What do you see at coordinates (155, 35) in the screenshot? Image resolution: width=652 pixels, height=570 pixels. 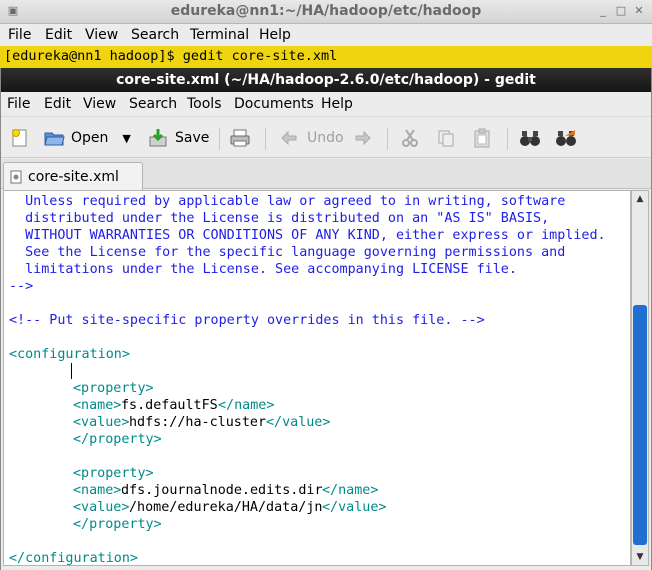 I see `terminal-menu-search: Search` at bounding box center [155, 35].